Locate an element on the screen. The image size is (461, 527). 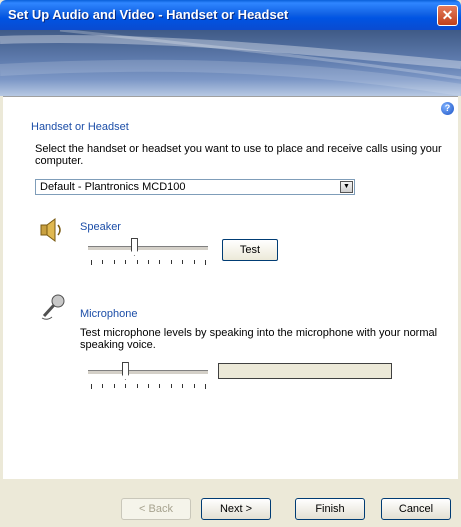
close-icon: ✕ is located at coordinates (447, 15).